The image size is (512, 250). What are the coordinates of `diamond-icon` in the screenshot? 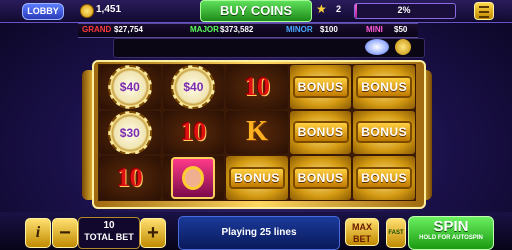 It's located at (377, 47).